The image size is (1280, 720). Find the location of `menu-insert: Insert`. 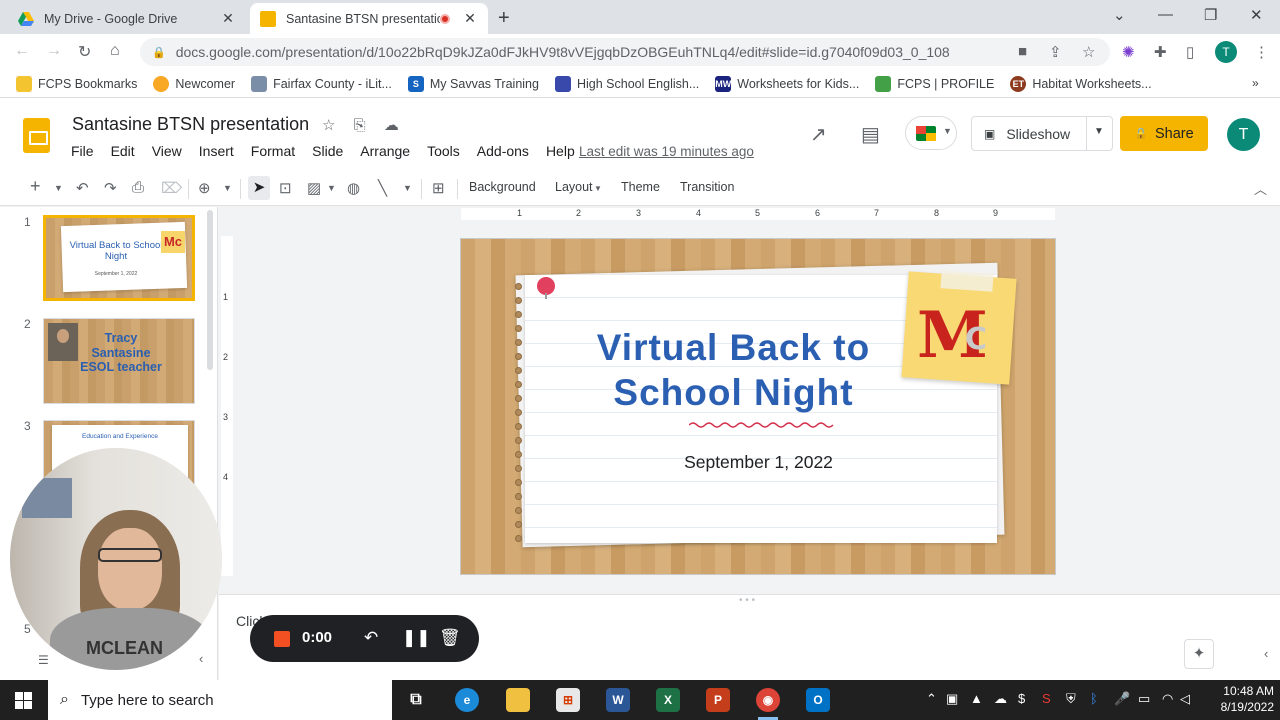

menu-insert: Insert is located at coordinates (216, 151).